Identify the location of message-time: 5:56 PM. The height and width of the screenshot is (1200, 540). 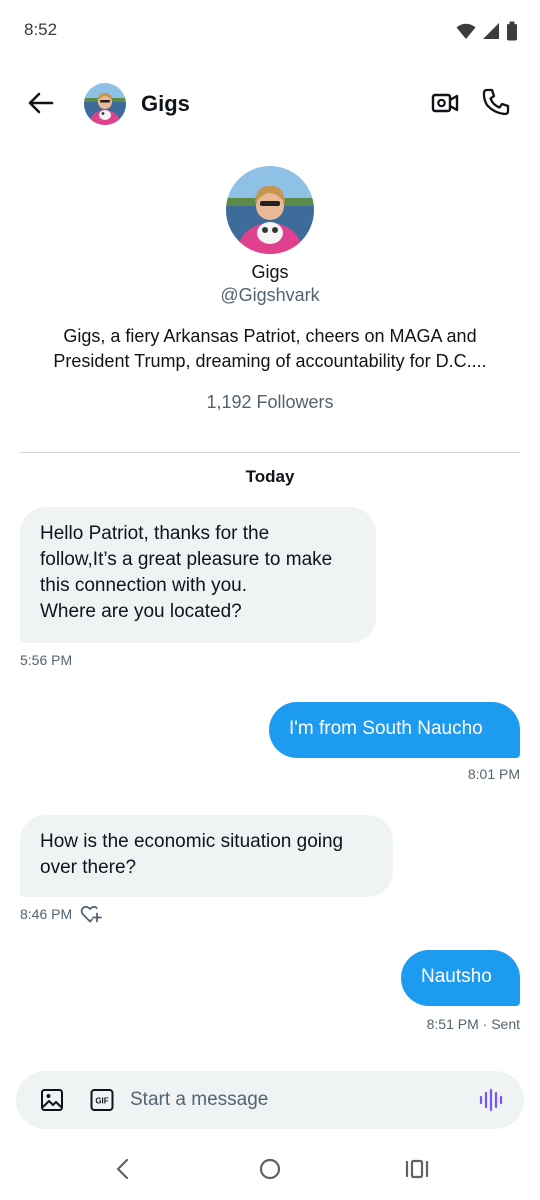
(46, 660).